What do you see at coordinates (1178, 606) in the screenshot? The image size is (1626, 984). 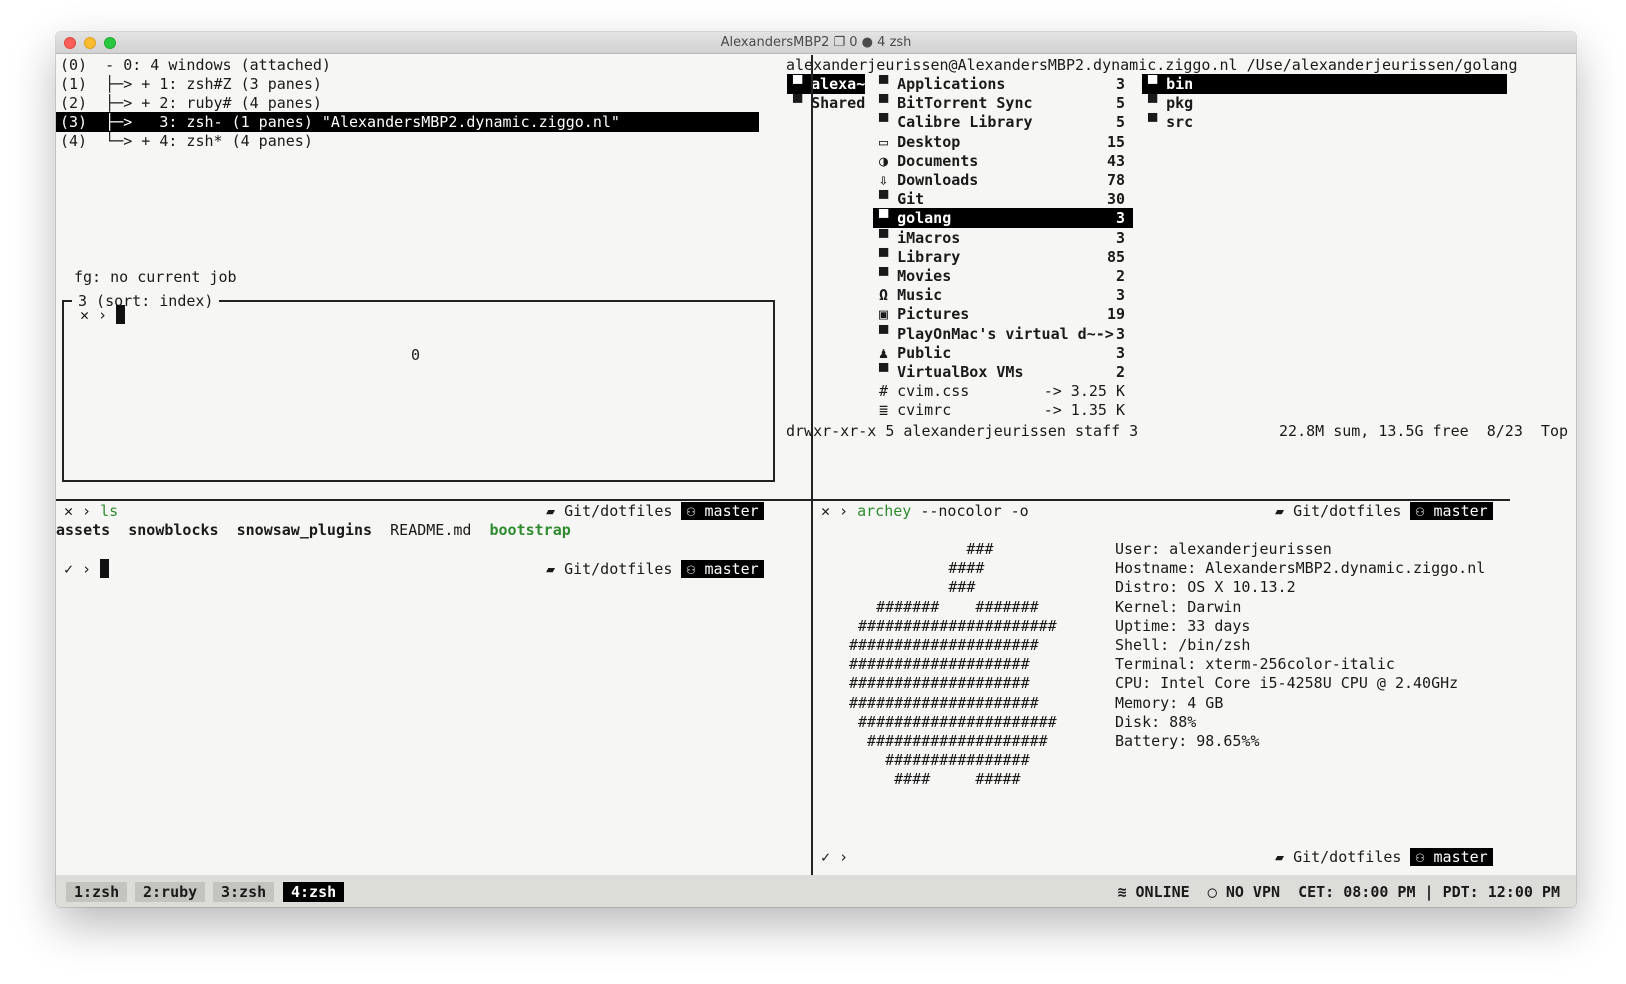 I see `info-line: Kernel: Darwin` at bounding box center [1178, 606].